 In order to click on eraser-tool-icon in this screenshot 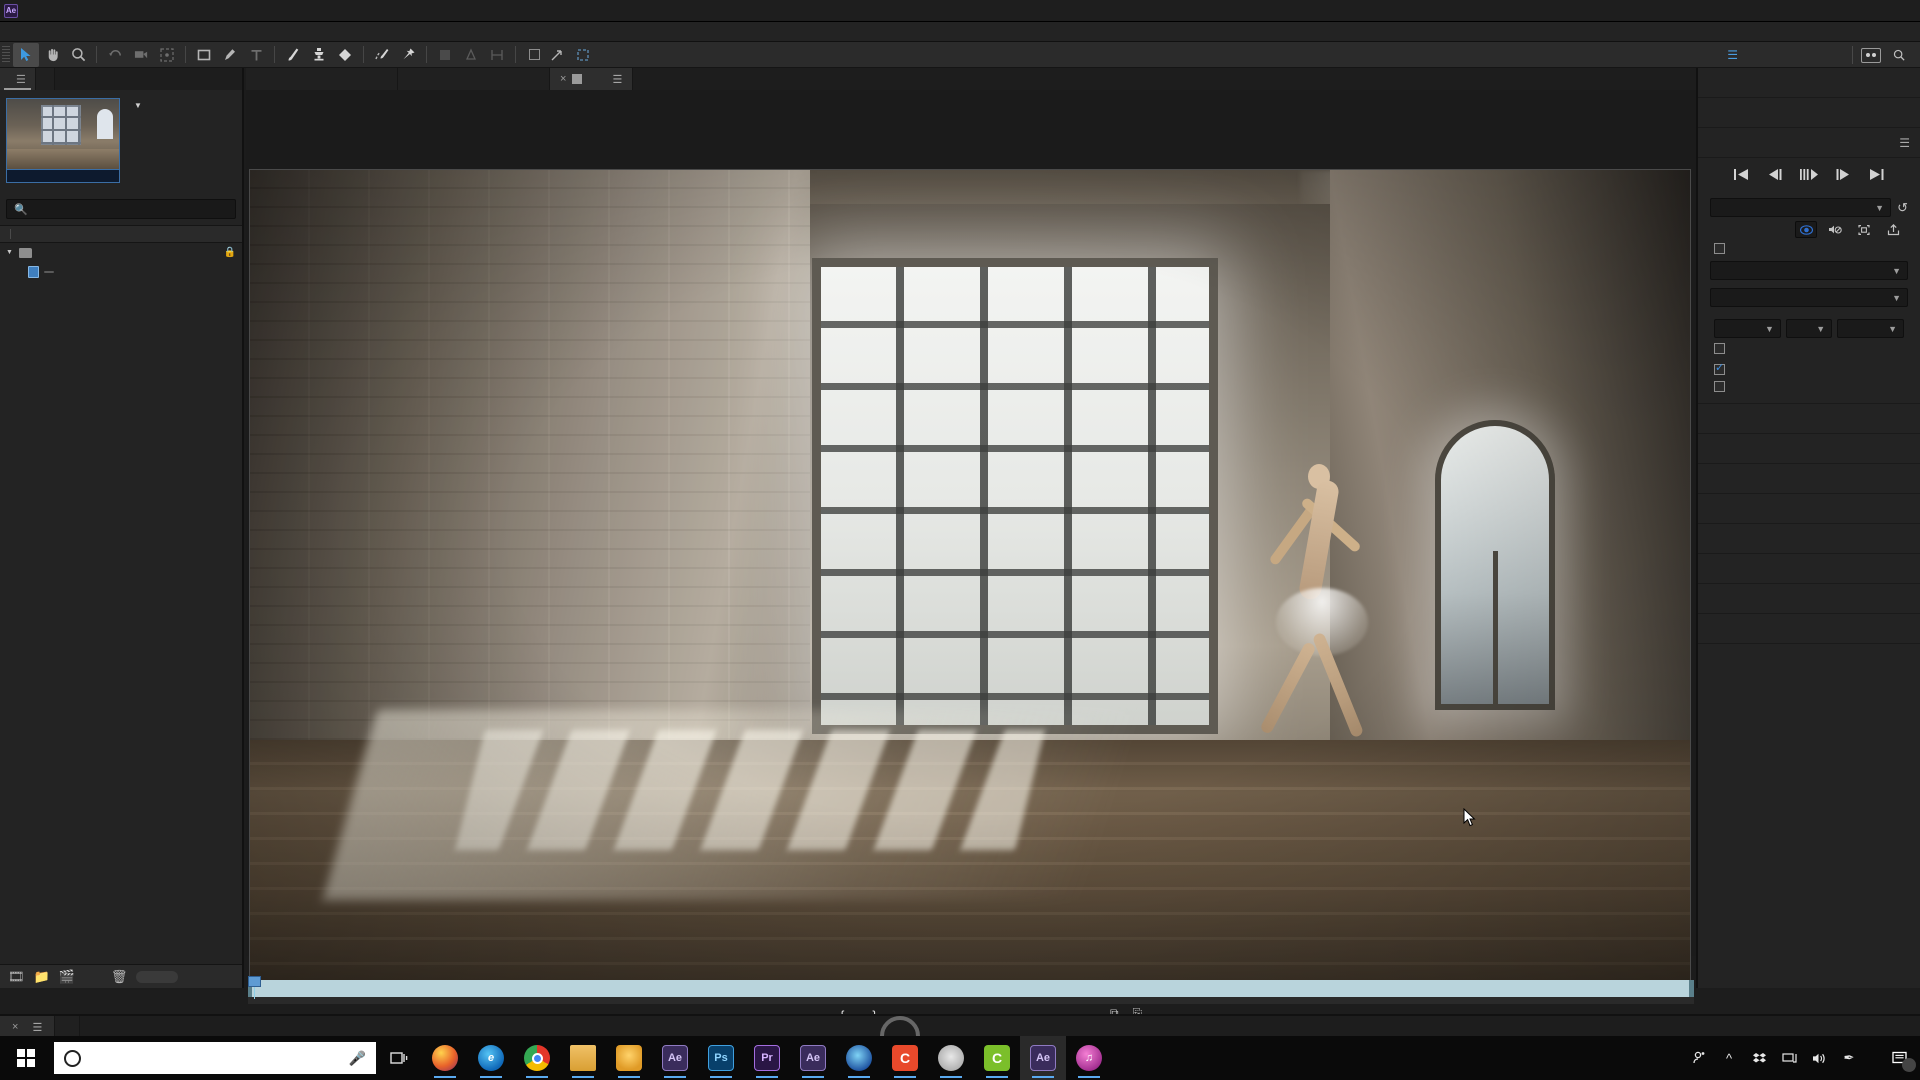, I will do `click(345, 55)`.